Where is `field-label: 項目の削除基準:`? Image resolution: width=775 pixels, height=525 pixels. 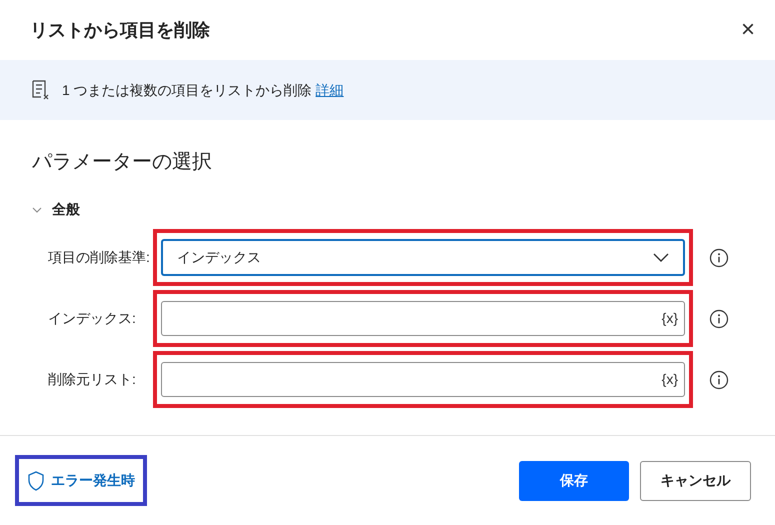 field-label: 項目の削除基準: is located at coordinates (99, 257).